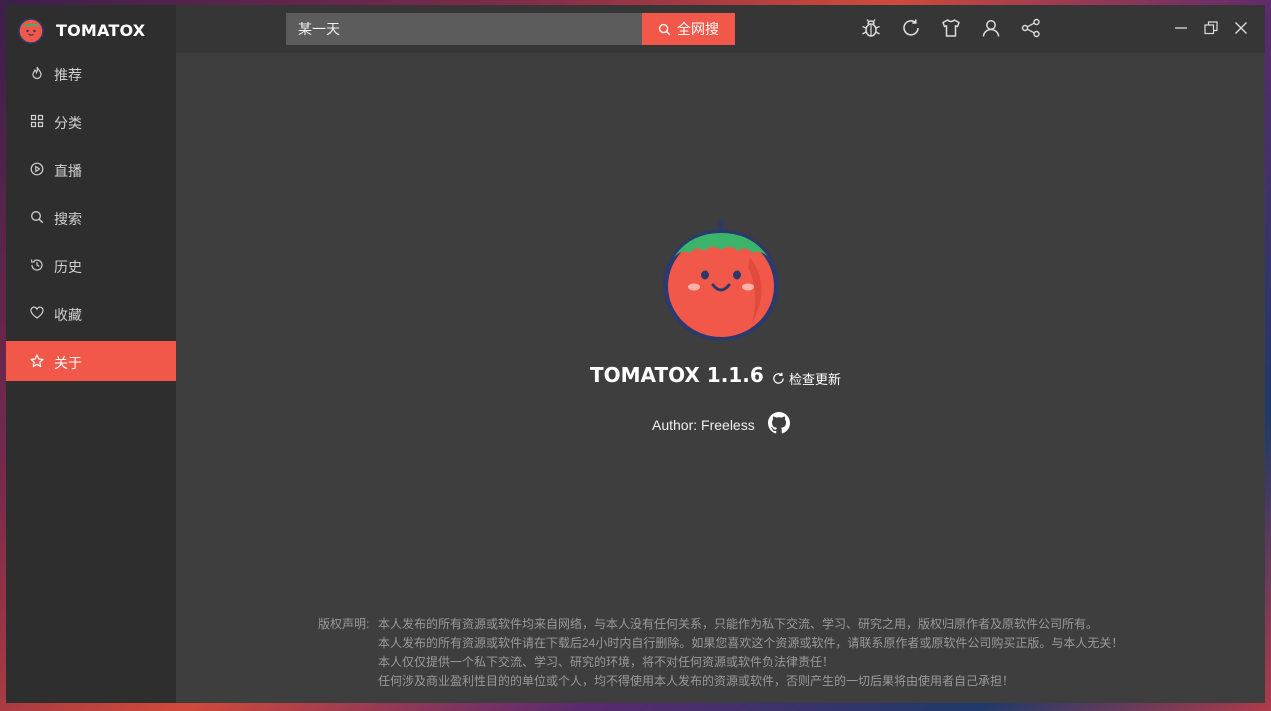 The height and width of the screenshot is (711, 1271). I want to click on star-icon, so click(37, 361).